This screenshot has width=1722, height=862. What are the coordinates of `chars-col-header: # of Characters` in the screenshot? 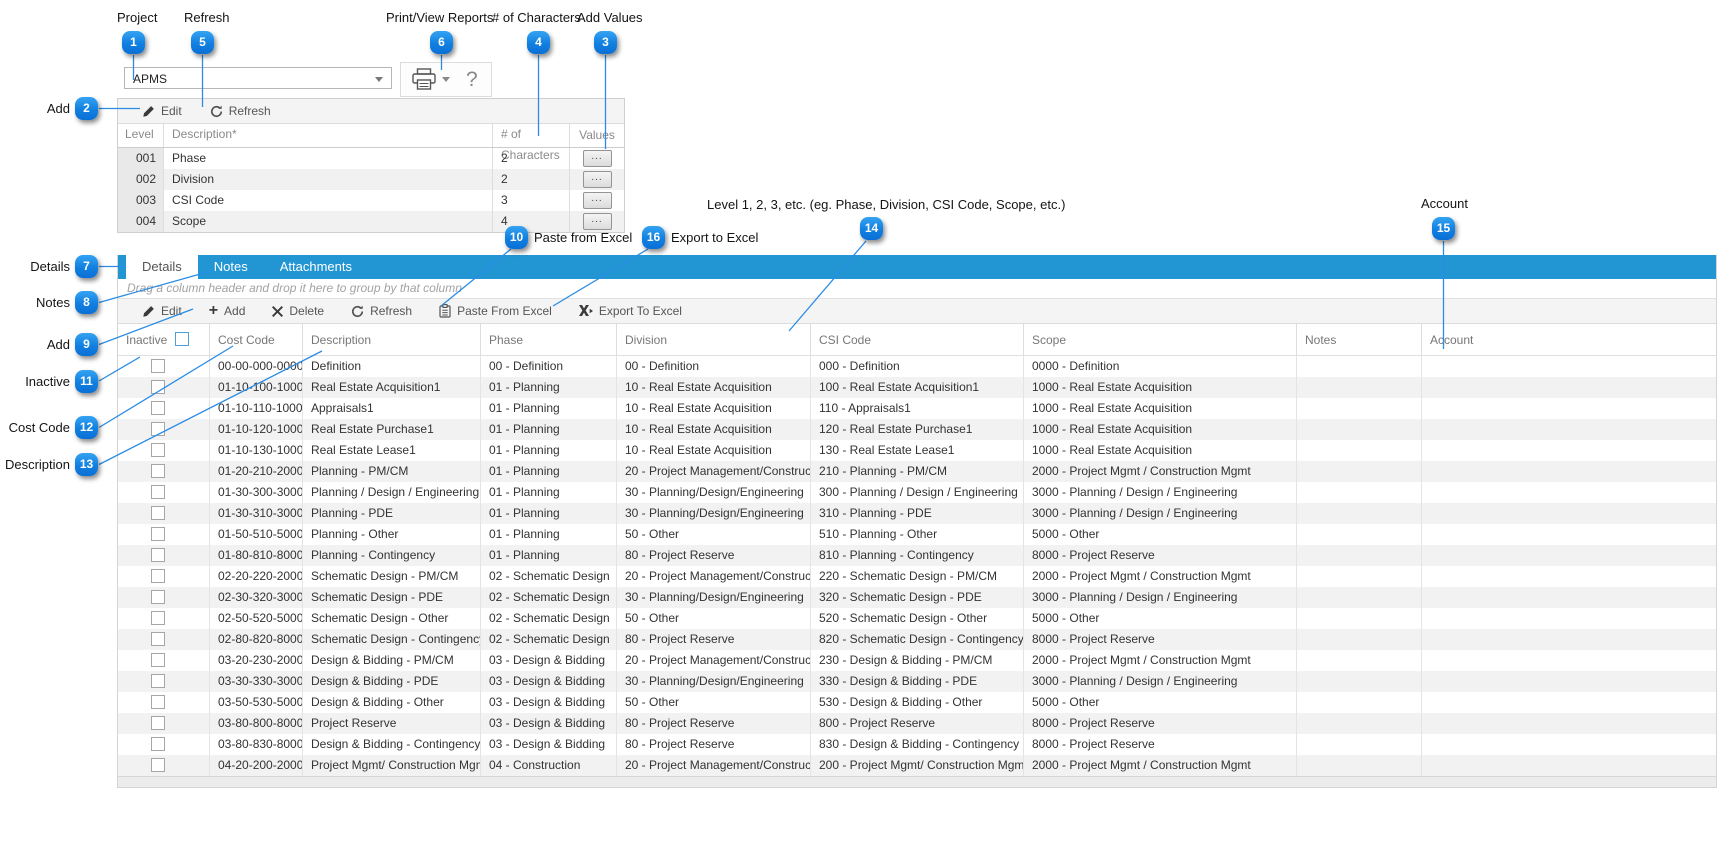 It's located at (531, 143).